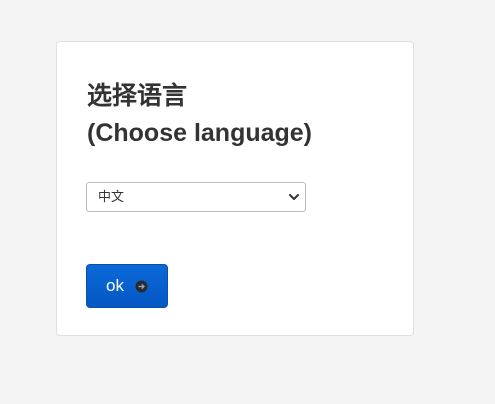  What do you see at coordinates (294, 197) in the screenshot?
I see `chevron-down-icon` at bounding box center [294, 197].